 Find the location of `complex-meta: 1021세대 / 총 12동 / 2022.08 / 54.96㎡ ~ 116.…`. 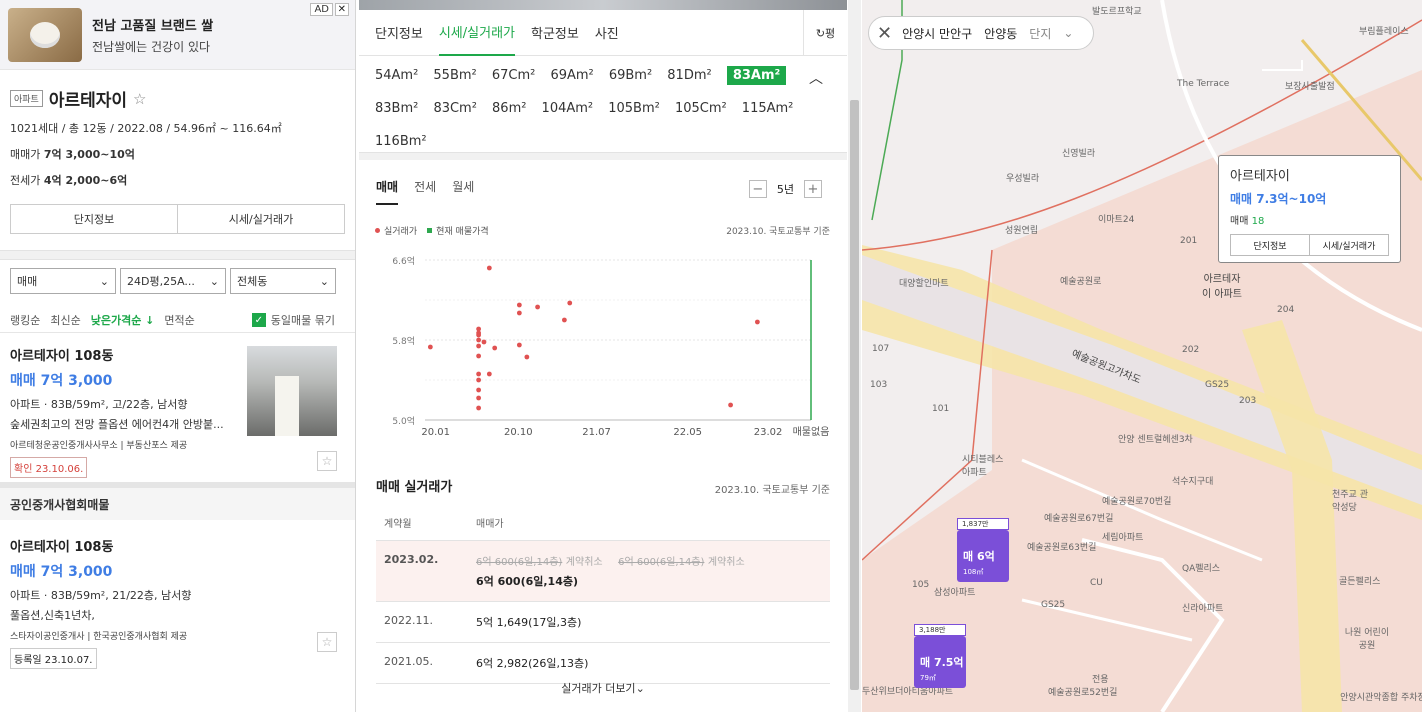

complex-meta: 1021세대 / 총 12동 / 2022.08 / 54.96㎡ ~ 116.… is located at coordinates (146, 128).